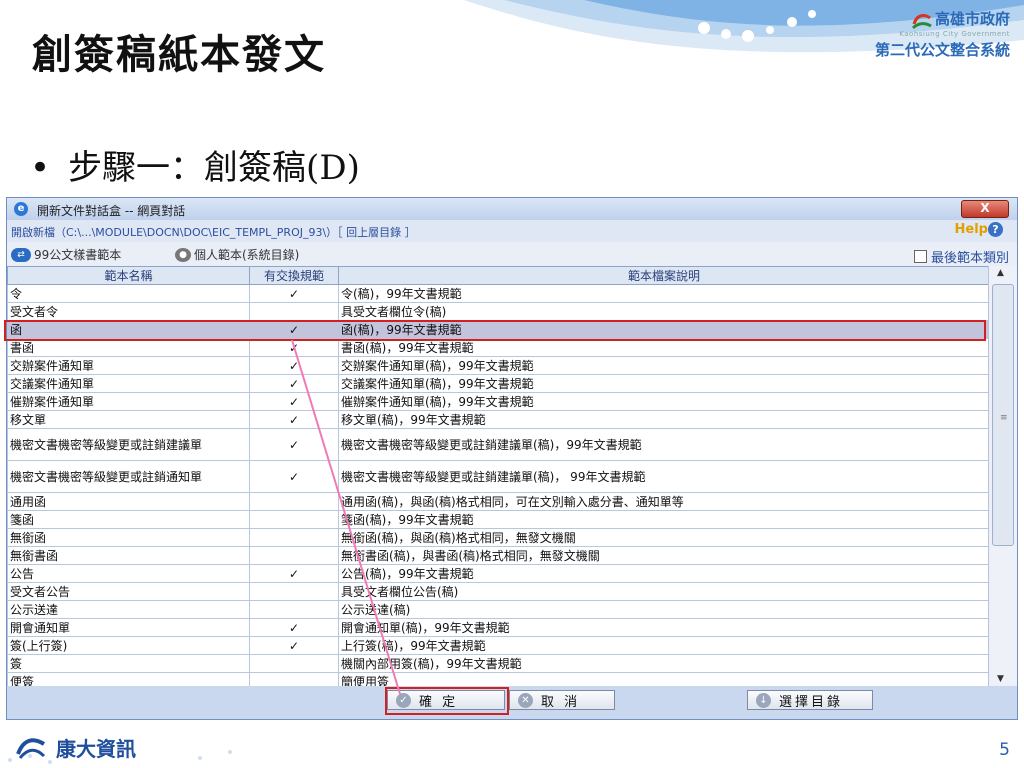 The image size is (1024, 768). I want to click on description-cell: 令(稿)，99年文書規範, so click(663, 293).